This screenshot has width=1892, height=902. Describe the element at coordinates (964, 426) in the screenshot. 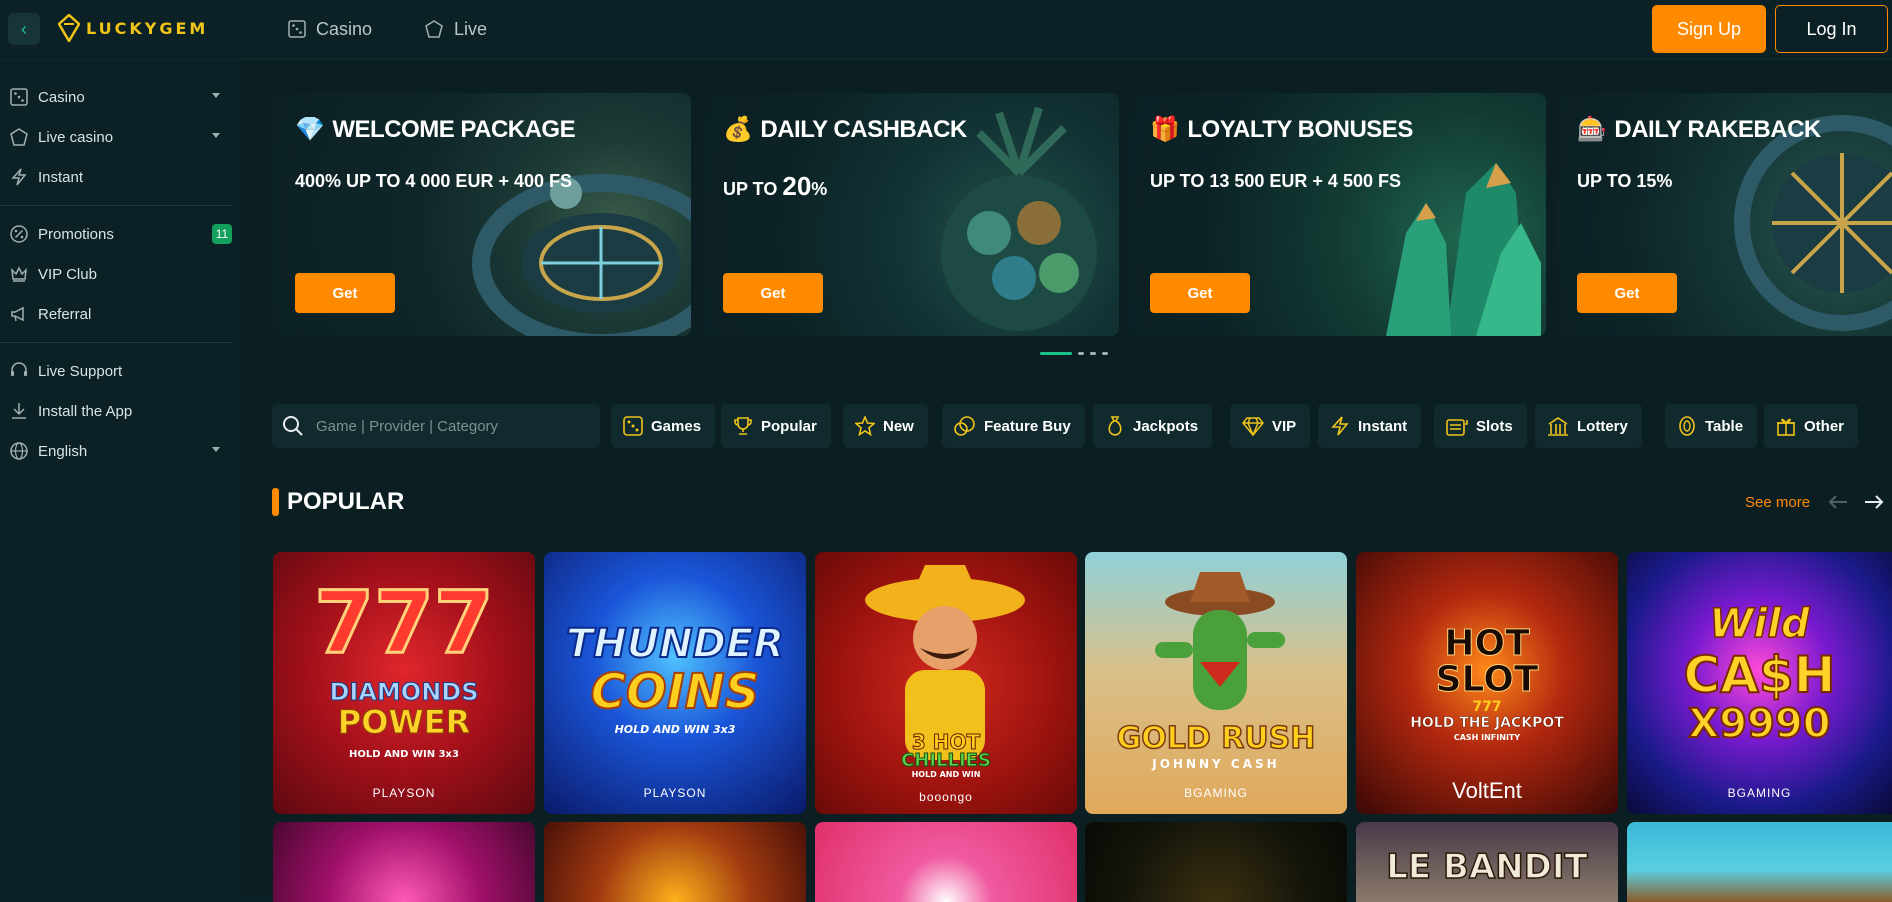

I see `coins-icon` at that location.